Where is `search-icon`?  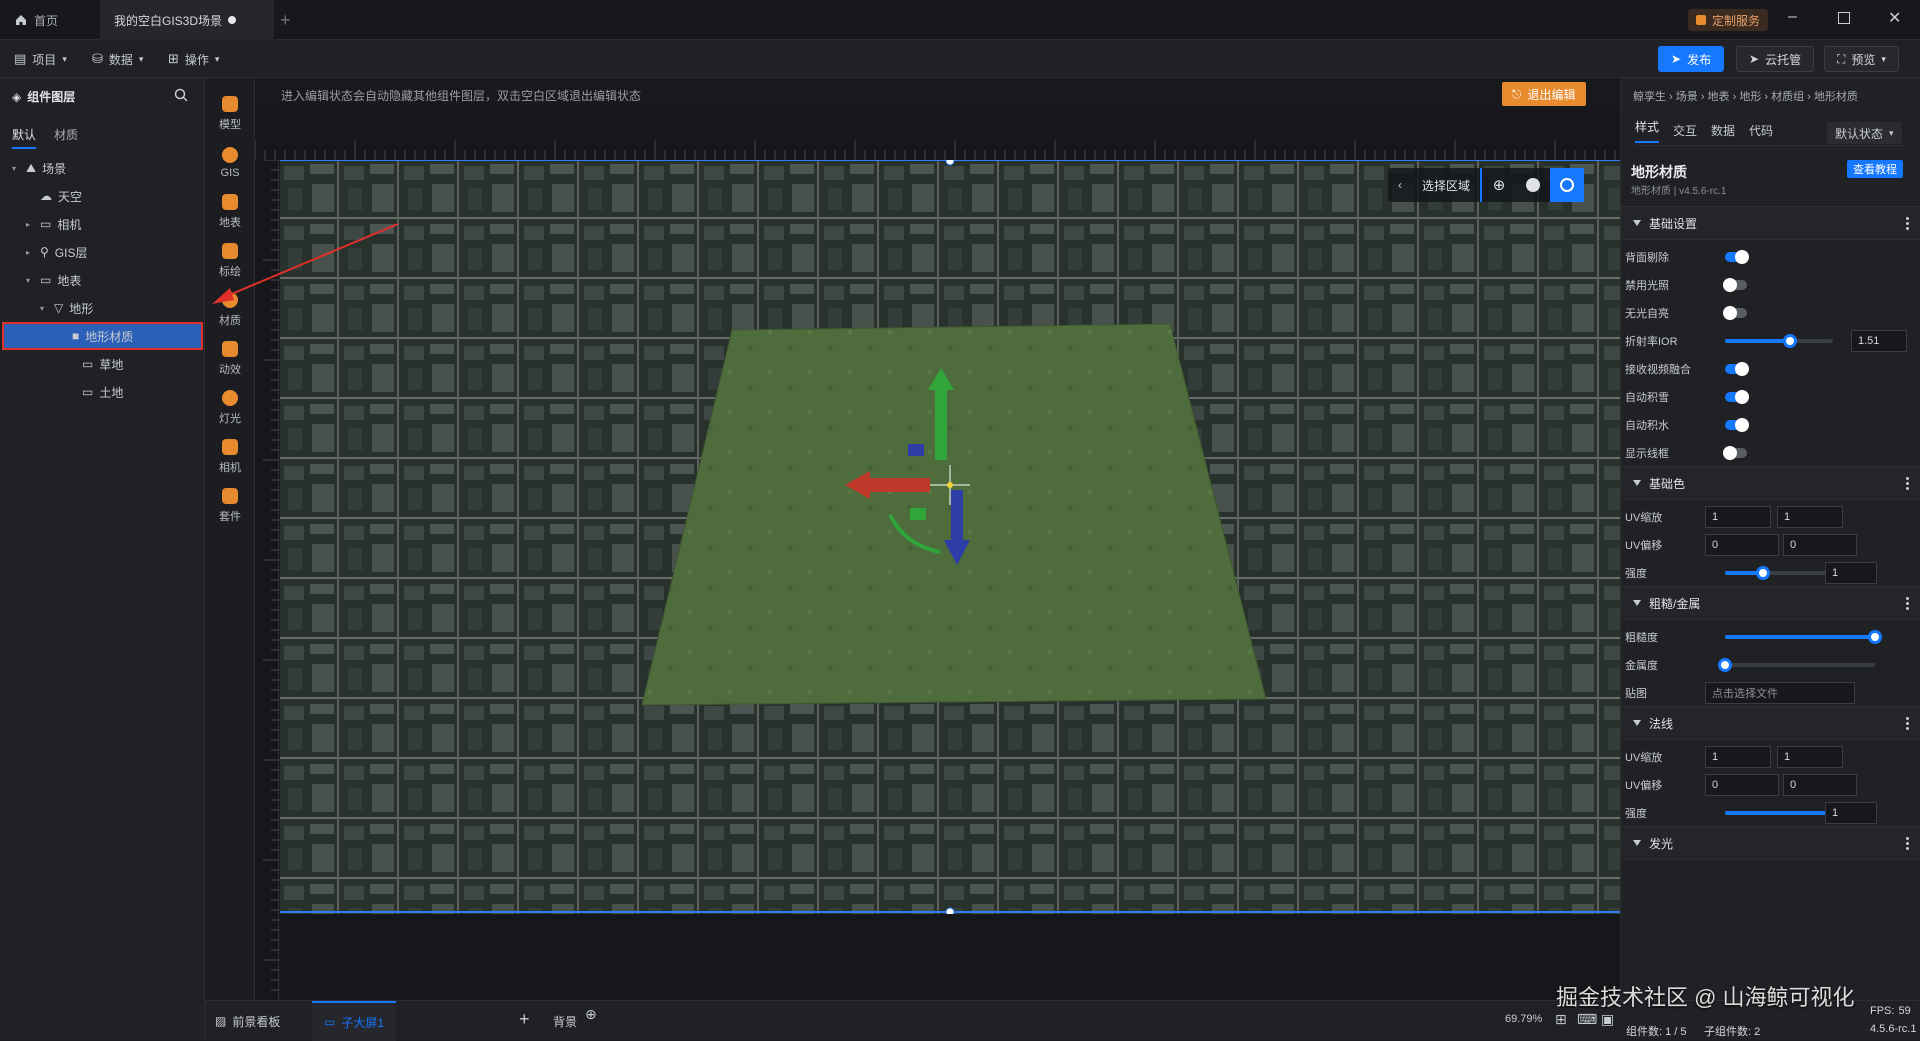 search-icon is located at coordinates (181, 96).